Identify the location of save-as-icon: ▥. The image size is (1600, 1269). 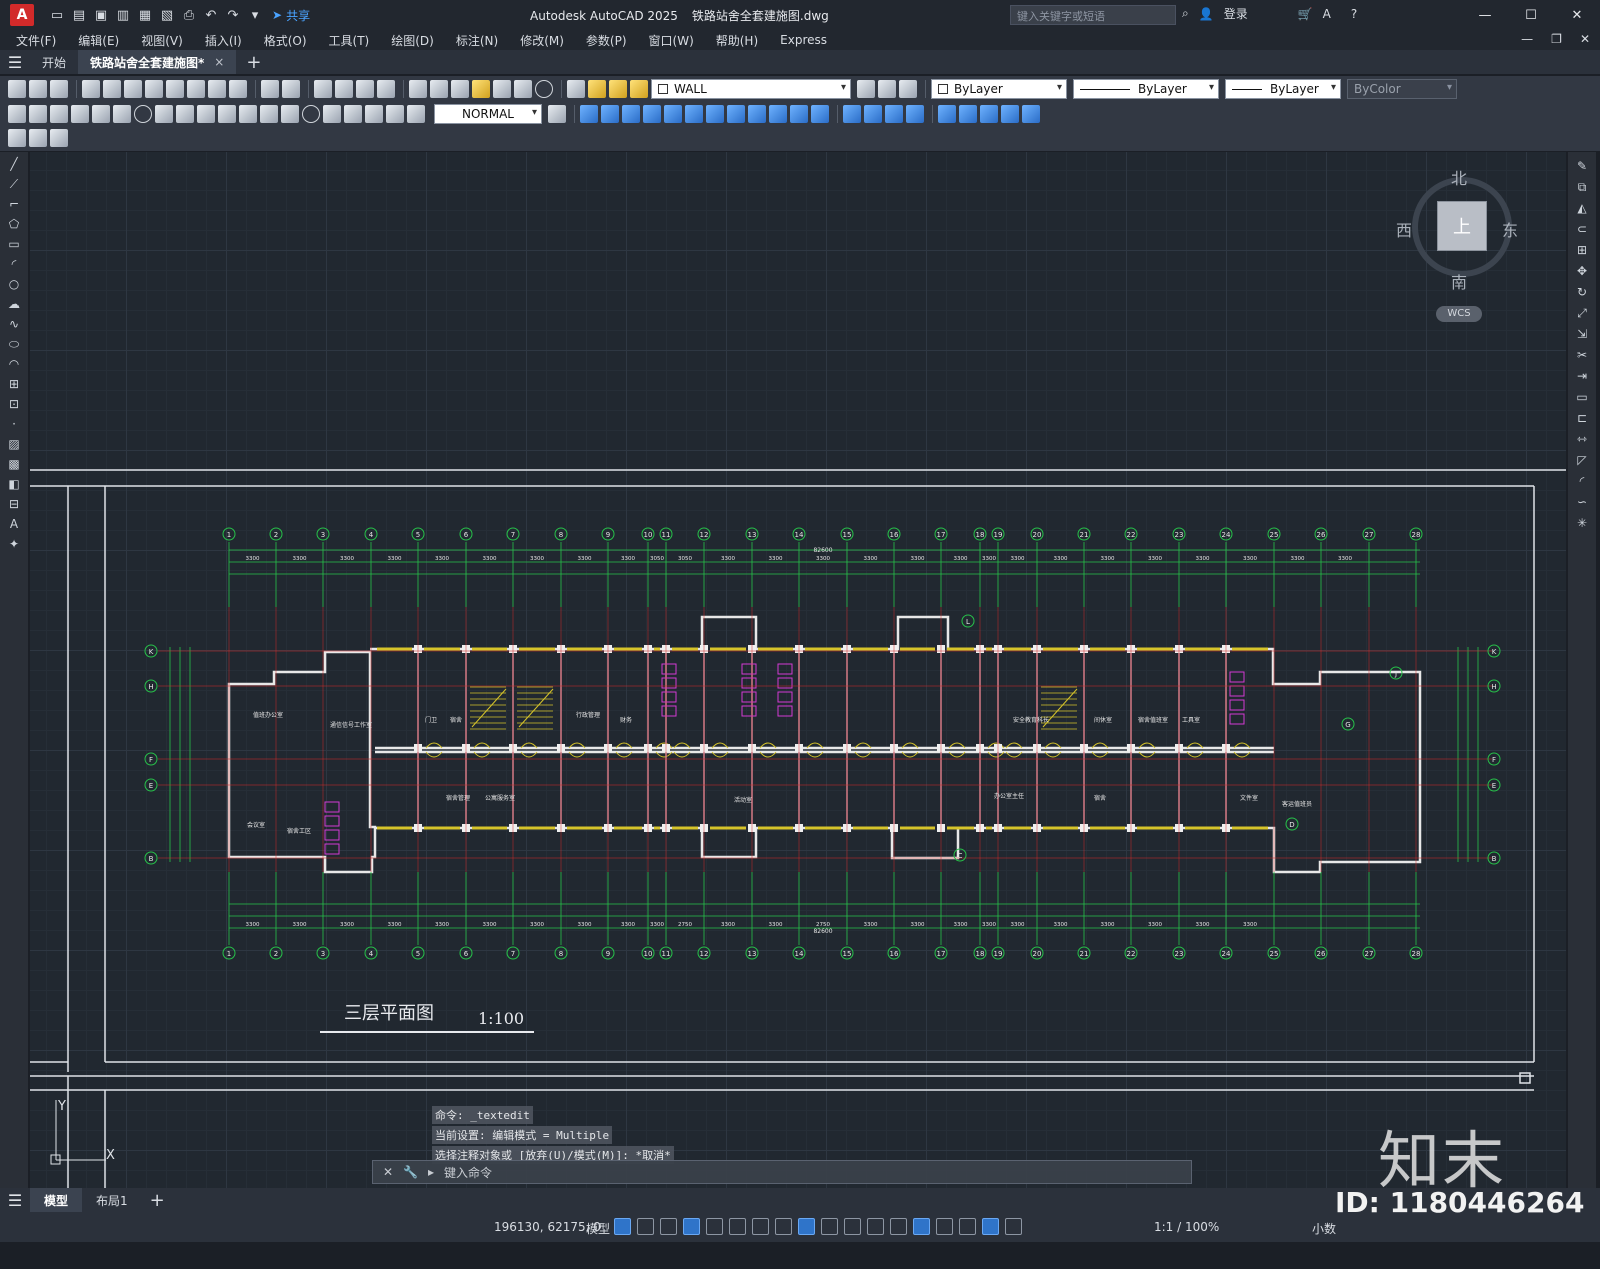
(123, 15).